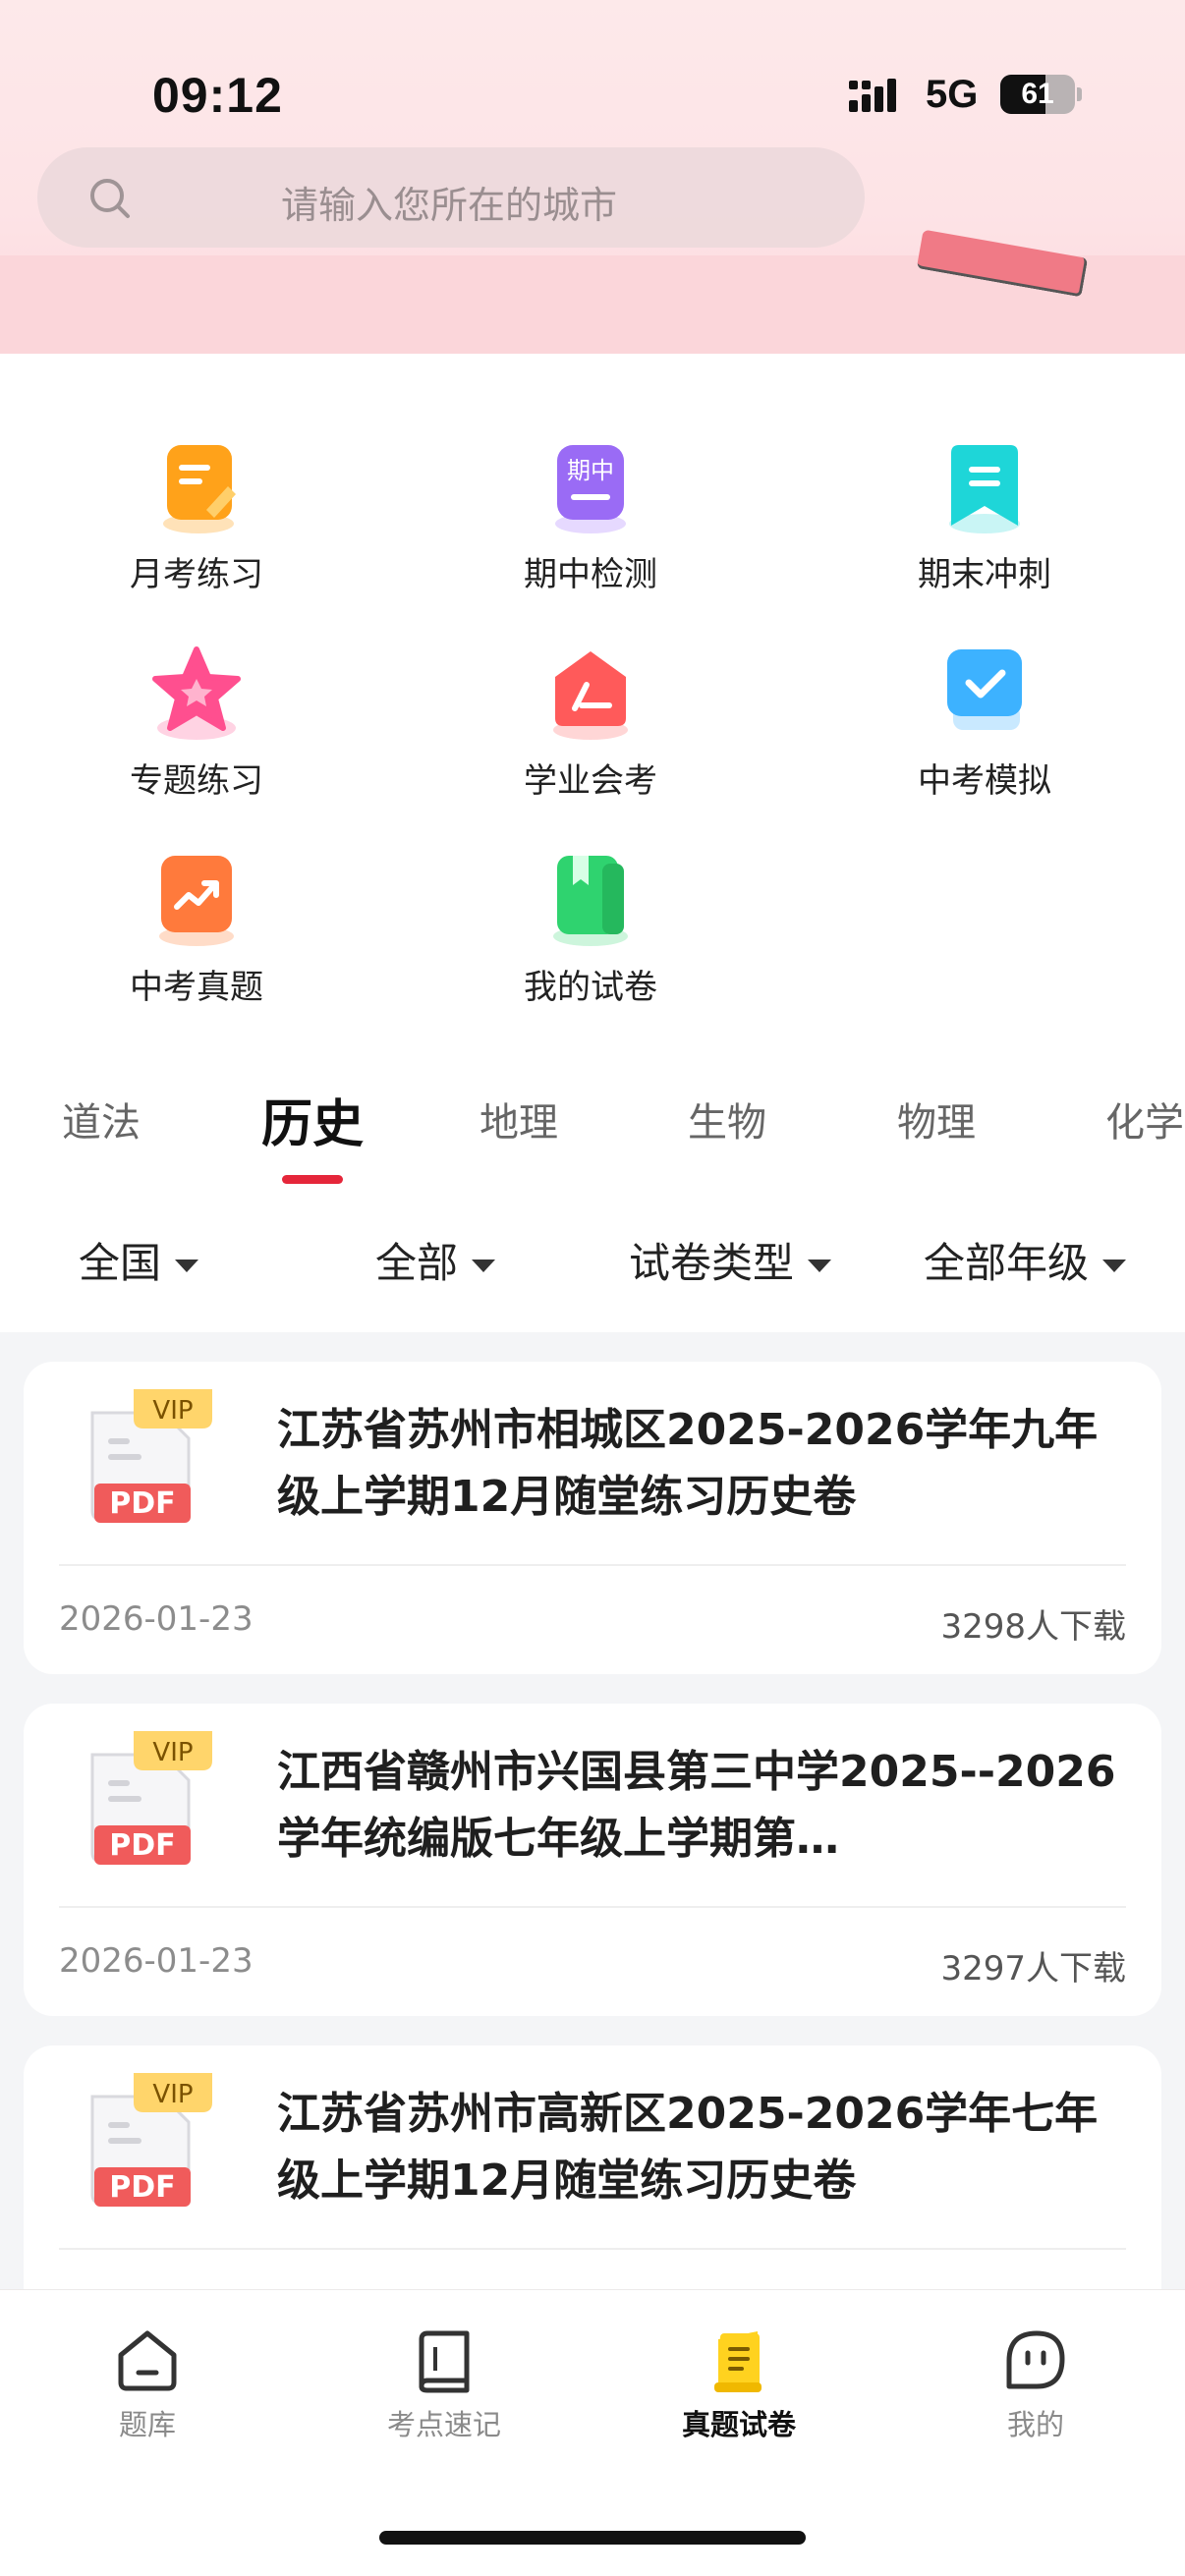  Describe the element at coordinates (953, 94) in the screenshot. I see `network-type: 5G` at that location.